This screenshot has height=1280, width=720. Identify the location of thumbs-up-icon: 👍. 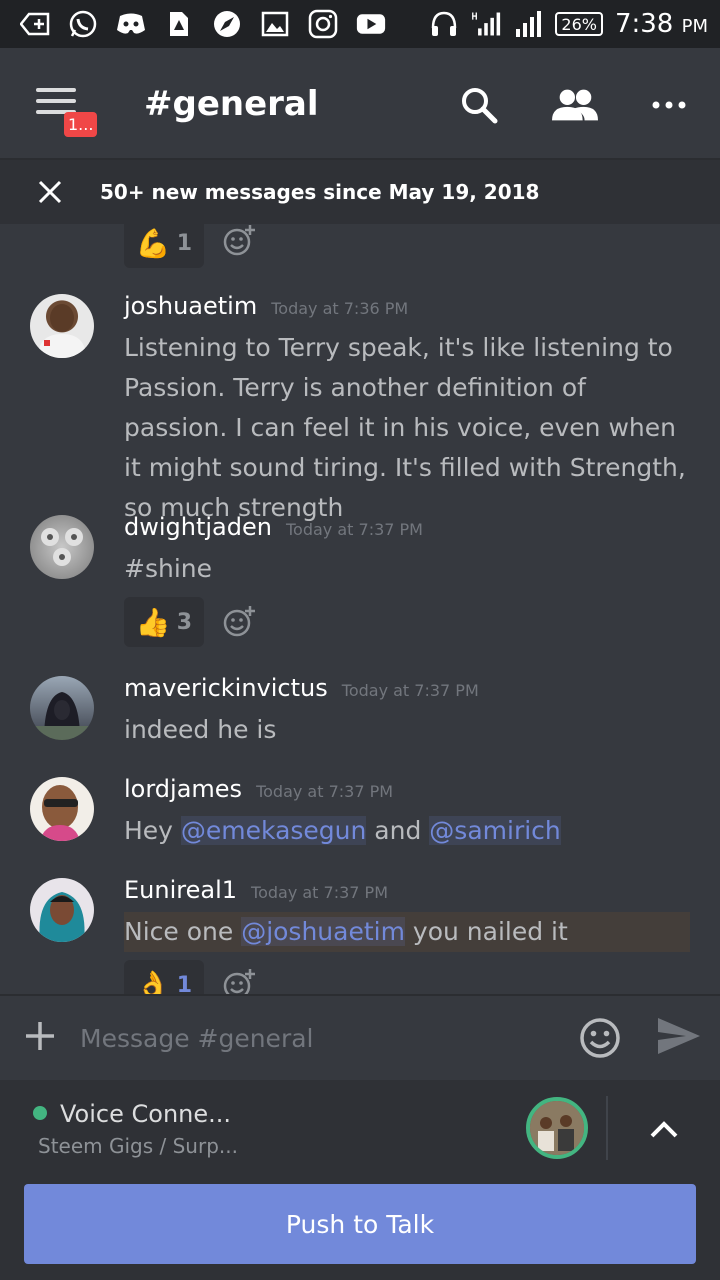
(153, 622).